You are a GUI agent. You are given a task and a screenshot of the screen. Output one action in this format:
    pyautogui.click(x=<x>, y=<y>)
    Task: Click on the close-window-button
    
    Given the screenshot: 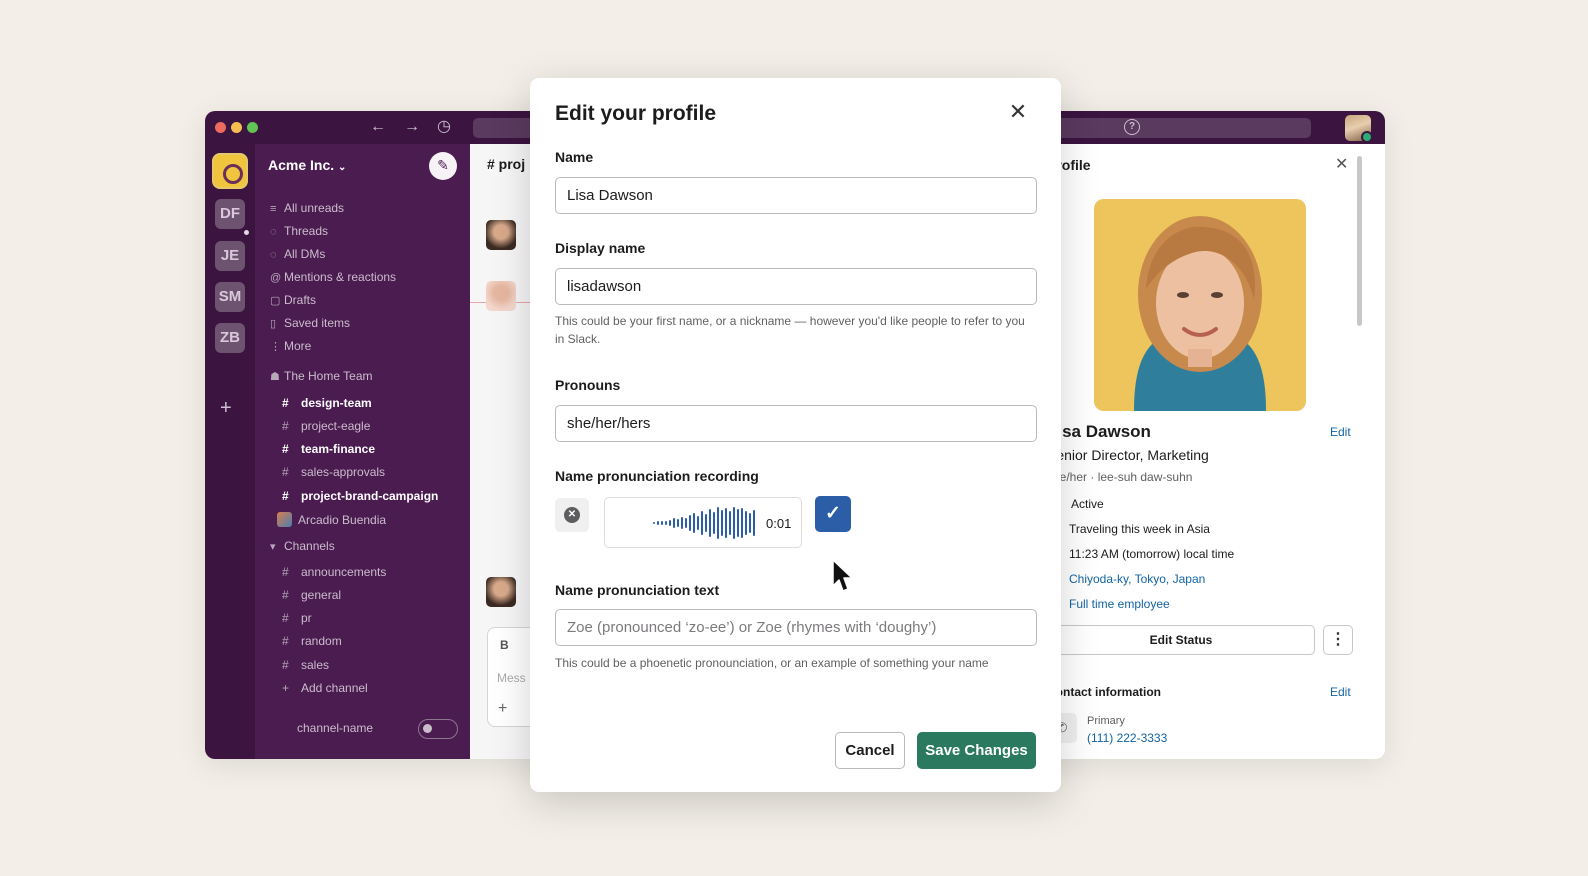 What is the action you would take?
    pyautogui.click(x=220, y=127)
    